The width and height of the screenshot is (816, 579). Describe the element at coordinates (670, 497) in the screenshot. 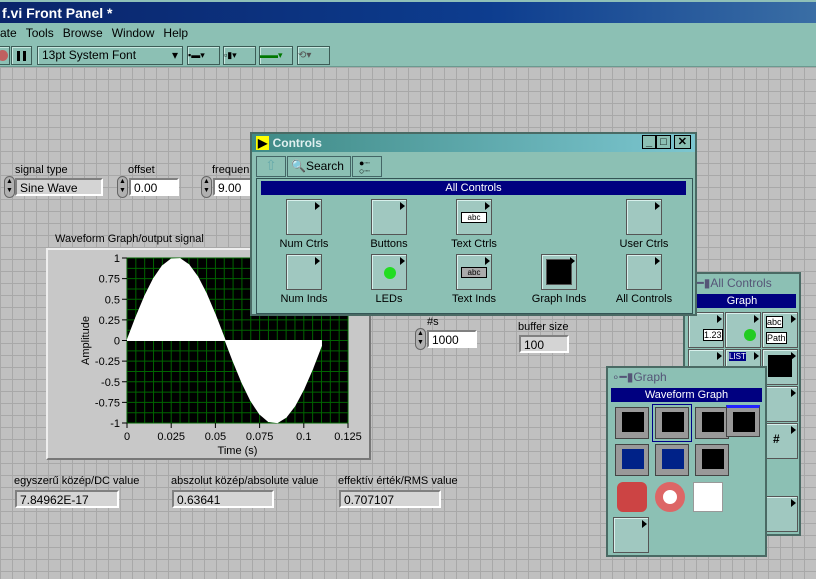

I see `3d-parametric-graph-icon` at that location.